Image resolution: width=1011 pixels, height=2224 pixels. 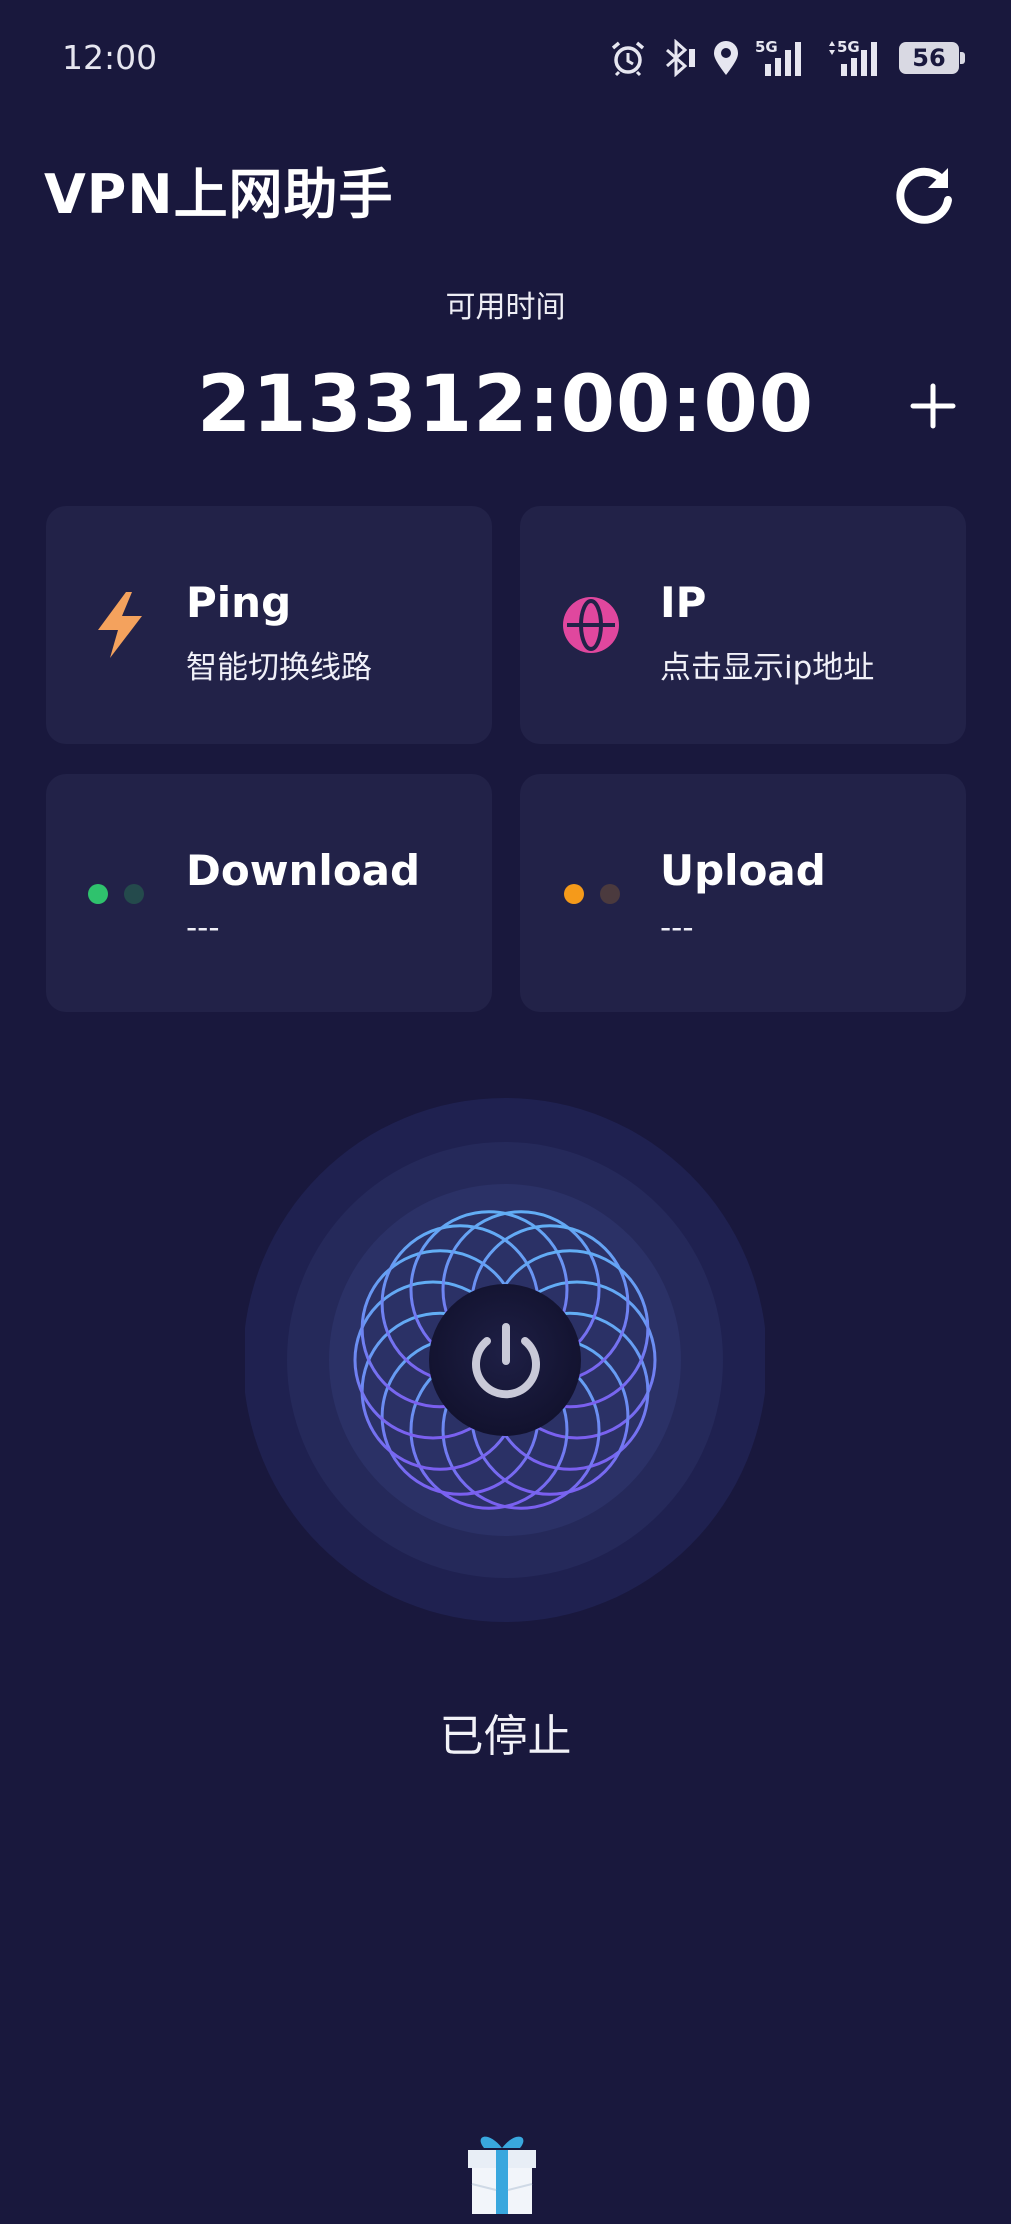 What do you see at coordinates (743, 625) in the screenshot?
I see `ip-card: IP 点击显示ip地址` at bounding box center [743, 625].